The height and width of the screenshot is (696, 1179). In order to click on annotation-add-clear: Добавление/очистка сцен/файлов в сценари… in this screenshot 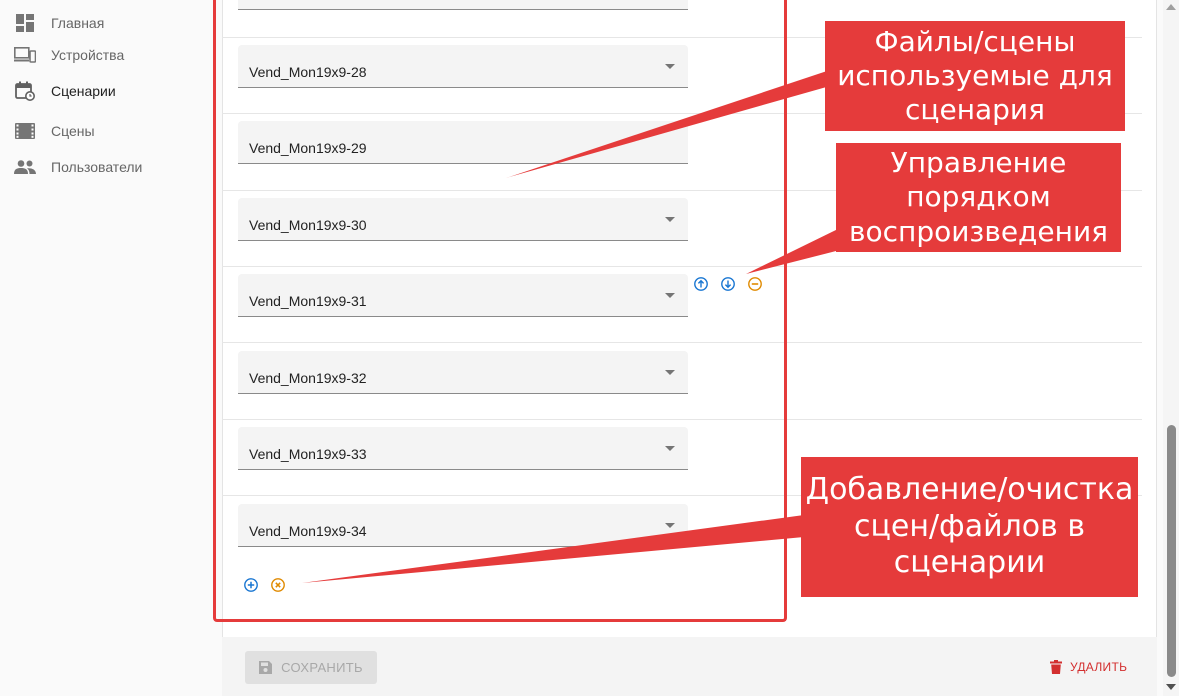, I will do `click(969, 527)`.